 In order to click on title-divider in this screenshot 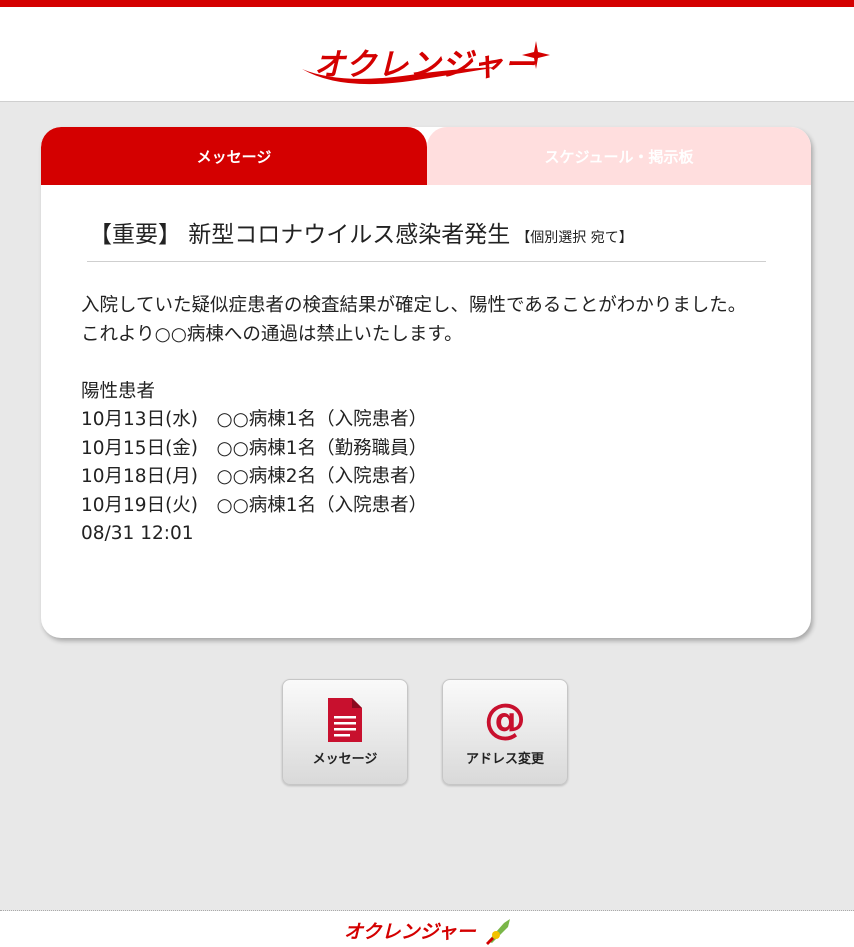, I will do `click(426, 261)`.